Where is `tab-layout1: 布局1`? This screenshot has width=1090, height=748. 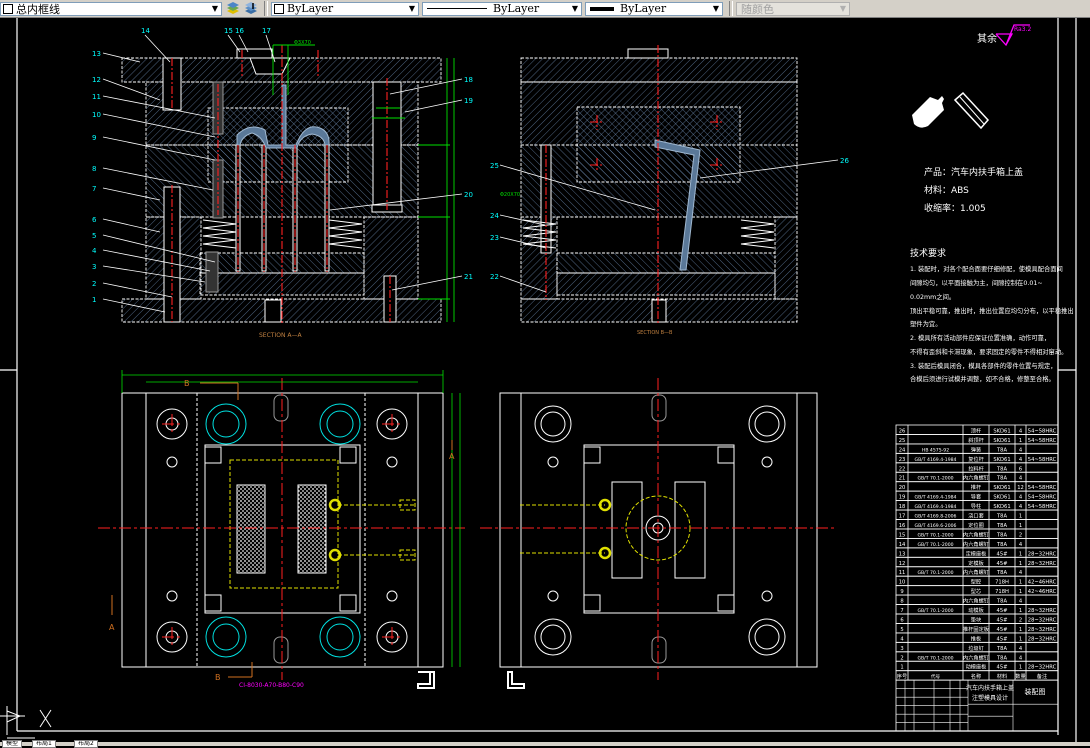 tab-layout1: 布局1 is located at coordinates (44, 744).